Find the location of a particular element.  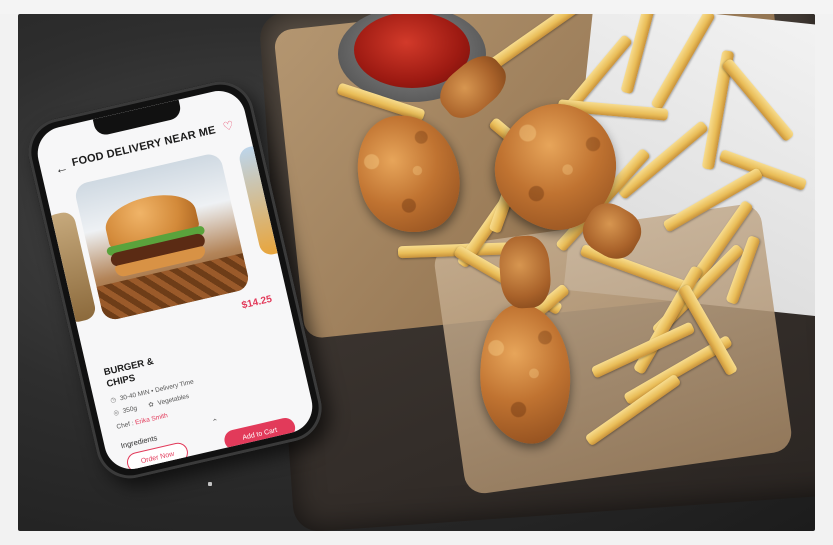

chef-label: Chef : is located at coordinates (125, 425).